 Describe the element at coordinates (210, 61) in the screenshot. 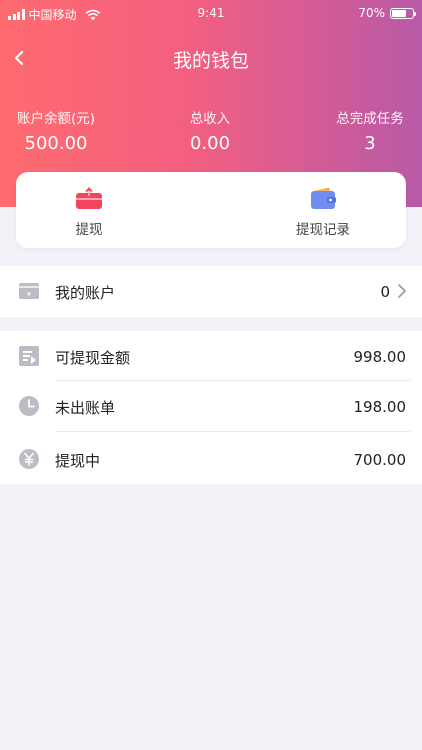

I see `page-title: 我的钱包` at that location.